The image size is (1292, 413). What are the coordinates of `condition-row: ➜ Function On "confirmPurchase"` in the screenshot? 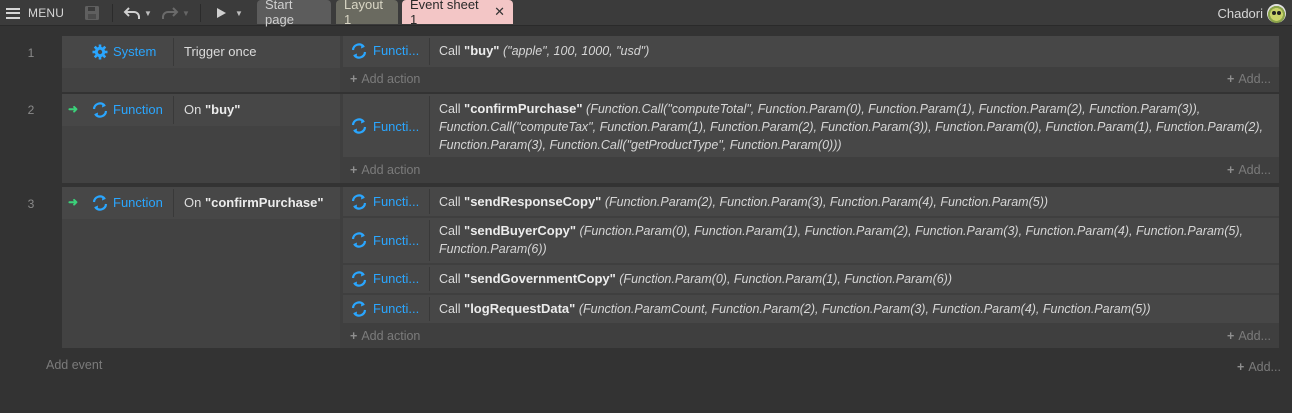 It's located at (201, 203).